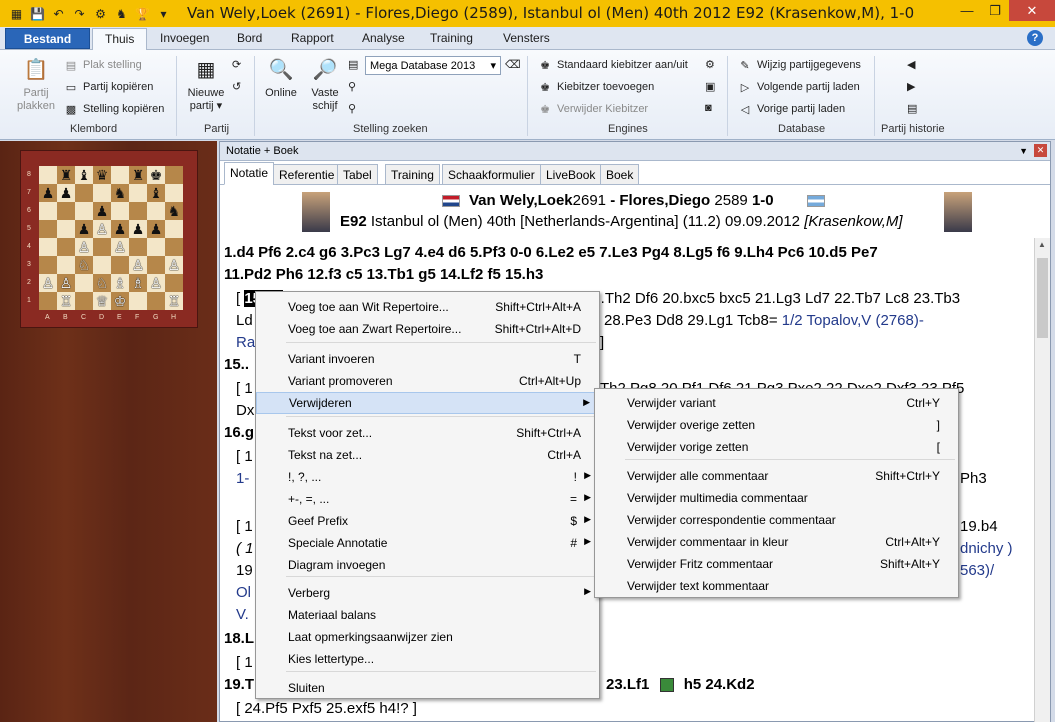 This screenshot has height=722, width=1055. Describe the element at coordinates (47, 38) in the screenshot. I see `file-tab: Bestand` at that location.